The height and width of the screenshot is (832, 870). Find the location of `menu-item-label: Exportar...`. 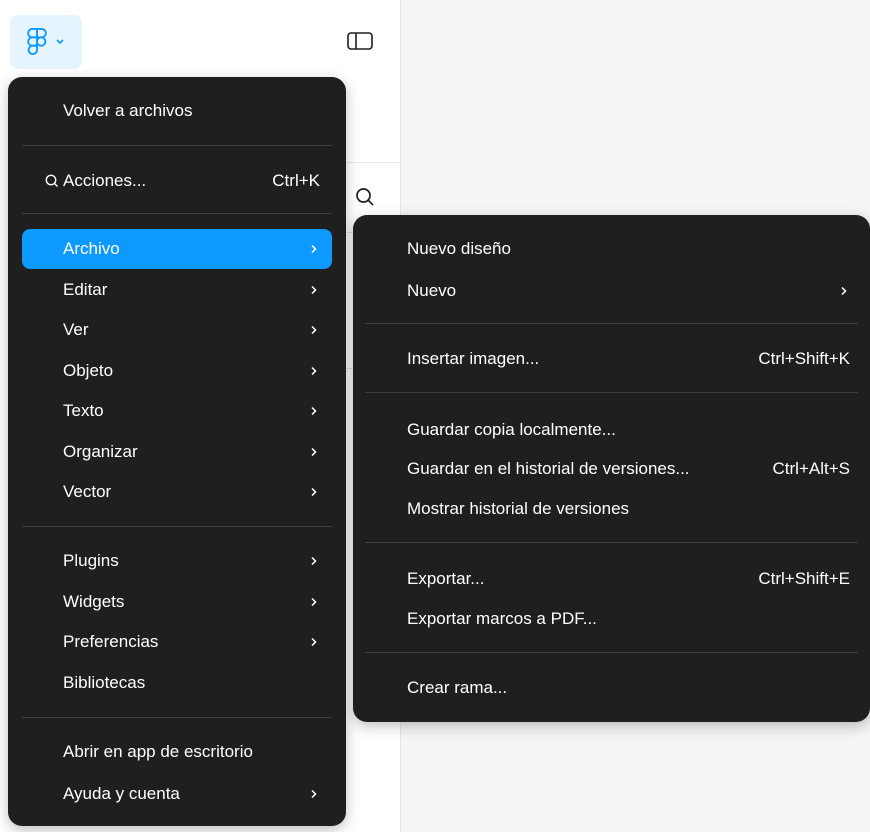

menu-item-label: Exportar... is located at coordinates (446, 578).